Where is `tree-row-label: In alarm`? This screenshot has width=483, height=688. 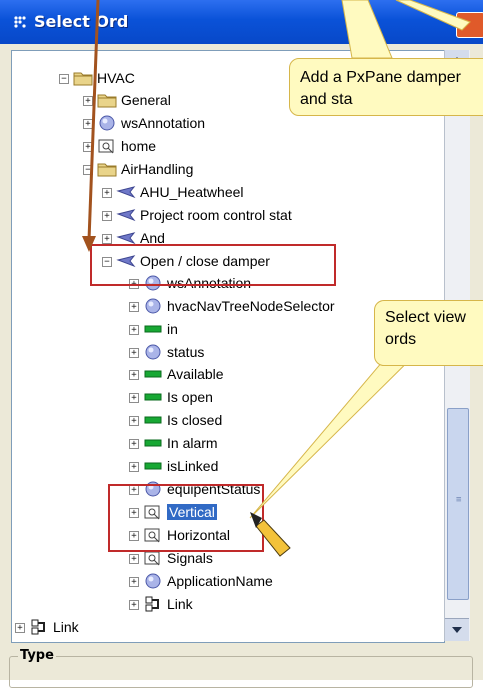
tree-row-label: In alarm is located at coordinates (192, 443).